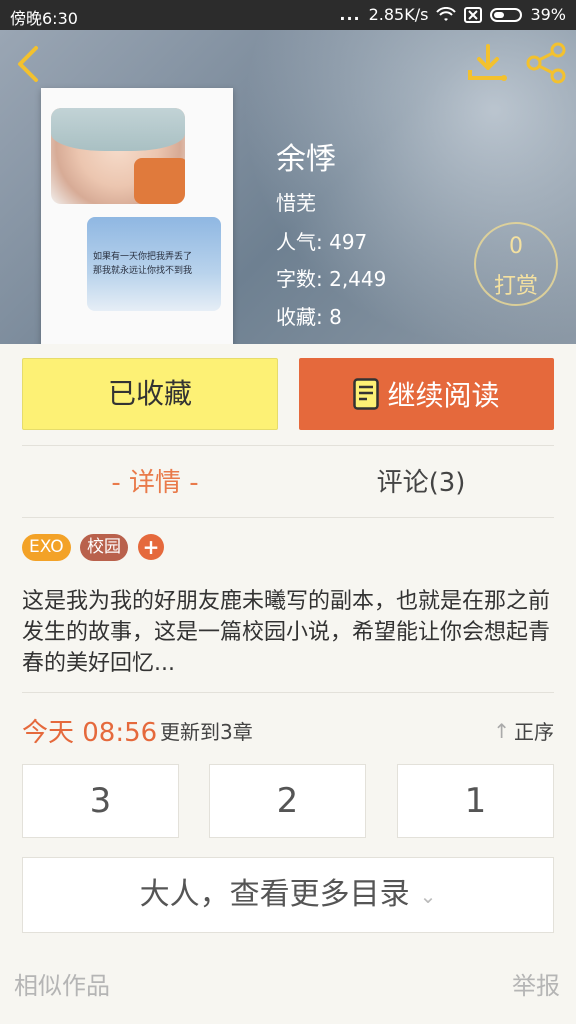  Describe the element at coordinates (546, 63) in the screenshot. I see `share-icon` at that location.